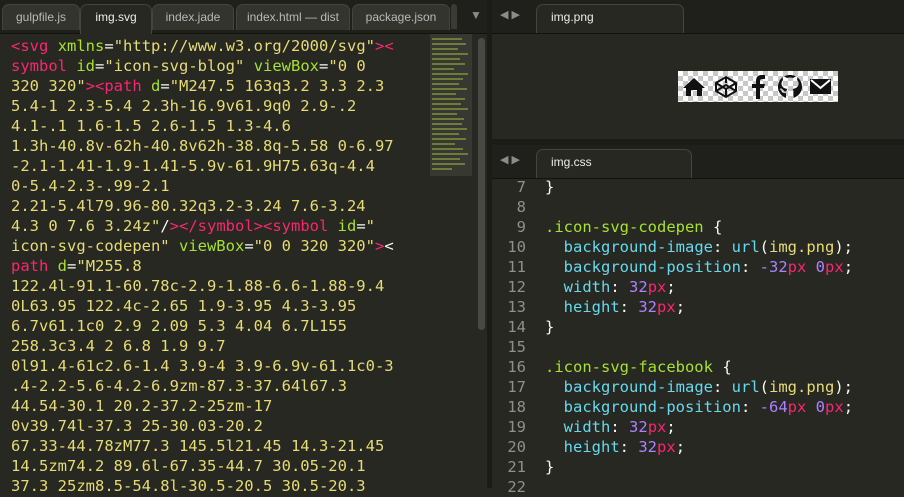  Describe the element at coordinates (550, 327) in the screenshot. I see `code-token: }` at that location.